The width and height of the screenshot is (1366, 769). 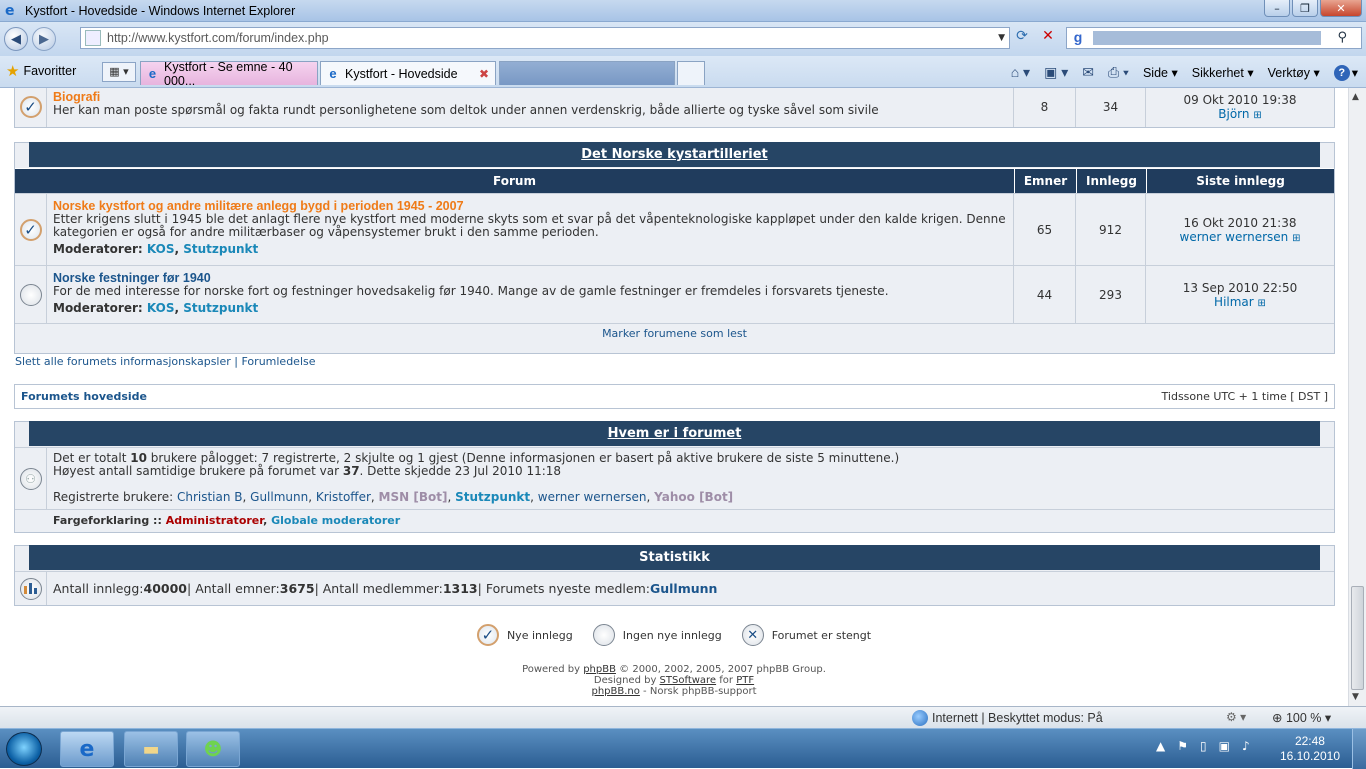 What do you see at coordinates (1305, 8) in the screenshot?
I see `maximize-button: ❐` at bounding box center [1305, 8].